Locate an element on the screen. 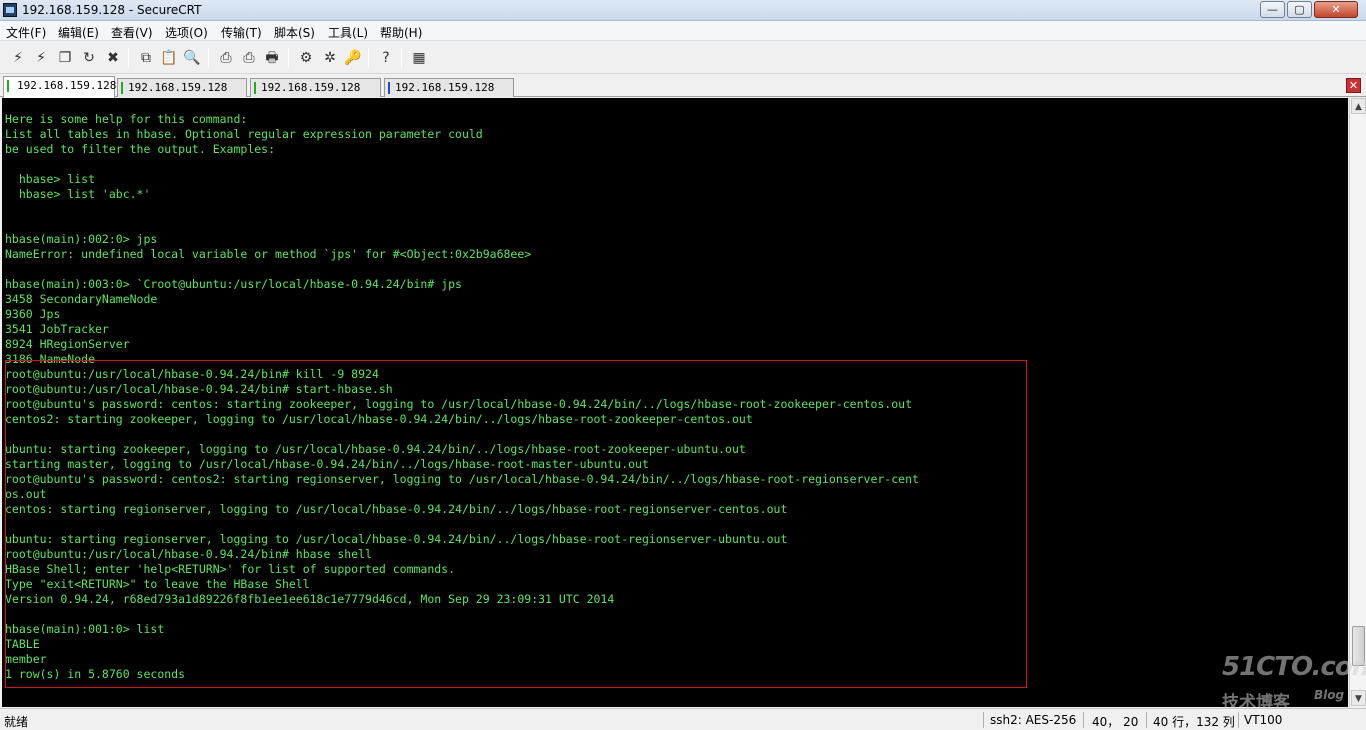 The width and height of the screenshot is (1366, 730). paste-icon: 📋 is located at coordinates (169, 58).